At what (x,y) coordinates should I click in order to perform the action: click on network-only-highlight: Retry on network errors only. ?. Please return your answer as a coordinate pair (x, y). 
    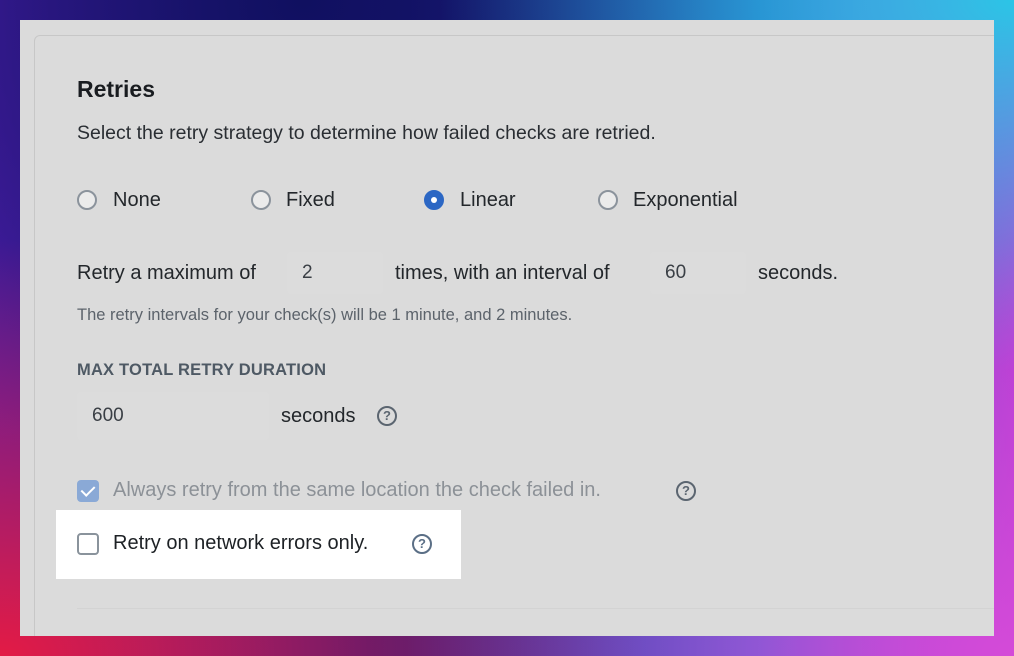
    Looking at the image, I should click on (258, 544).